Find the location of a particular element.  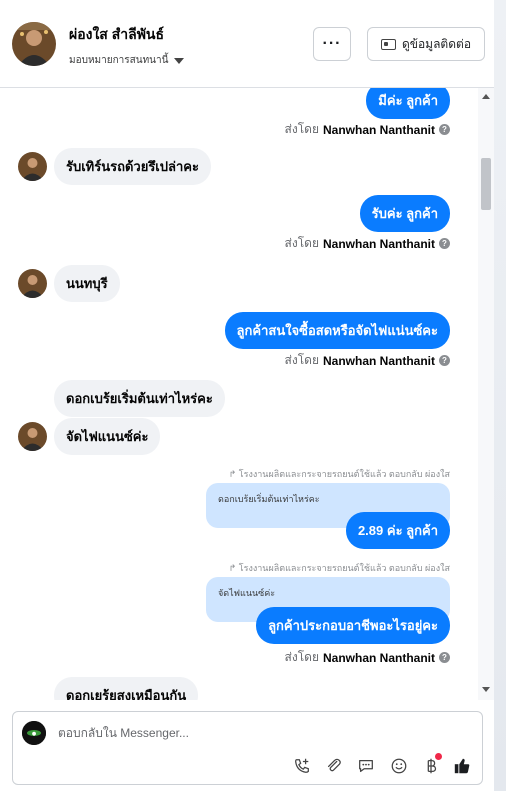

incoming-message: นนทบุรี is located at coordinates (87, 283).